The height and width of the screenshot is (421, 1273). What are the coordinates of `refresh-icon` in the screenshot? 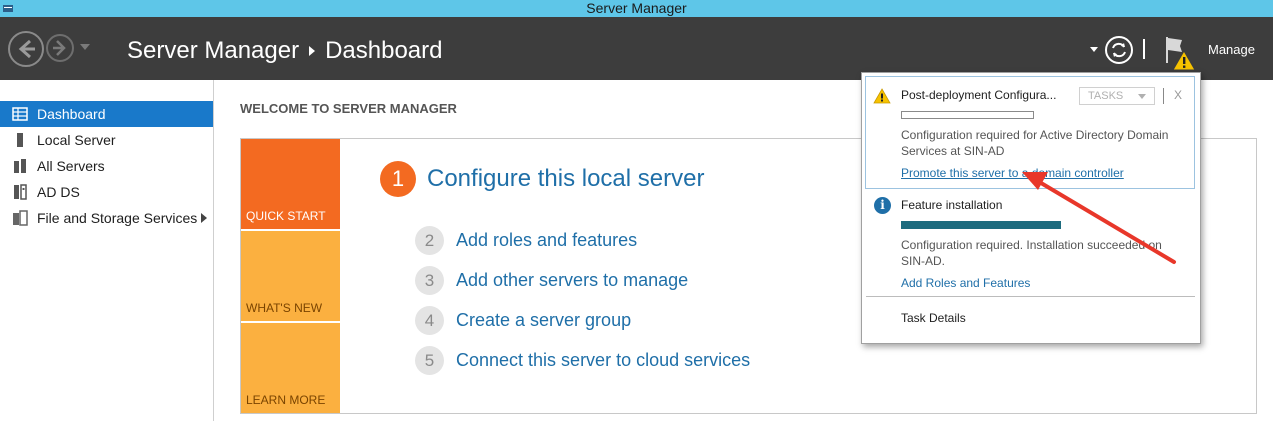 It's located at (1119, 50).